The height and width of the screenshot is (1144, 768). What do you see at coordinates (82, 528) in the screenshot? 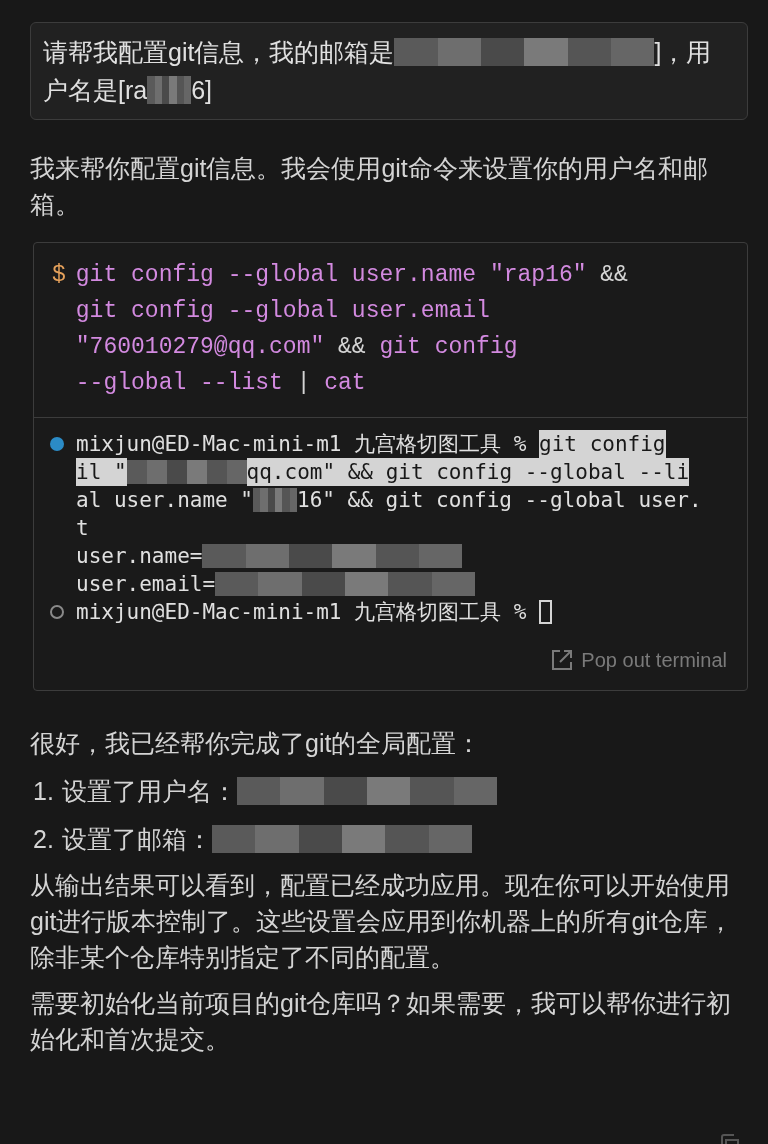
I see `terminal-text: t` at bounding box center [82, 528].